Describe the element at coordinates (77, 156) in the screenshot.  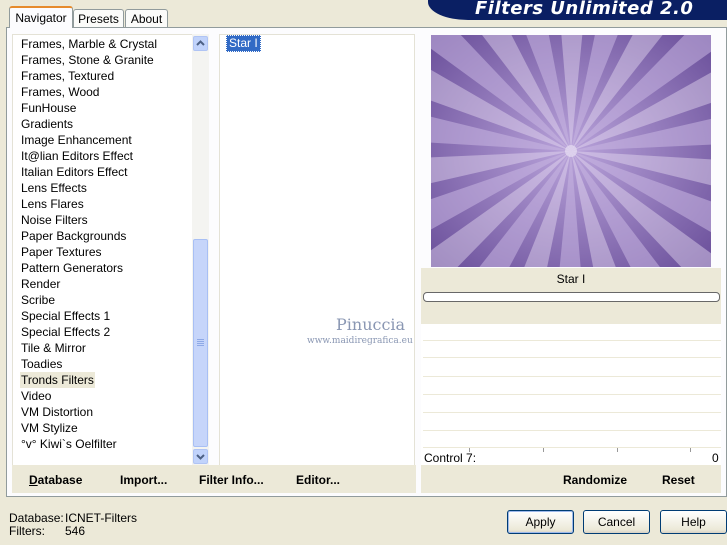
I see `category-item: It@lian Editors Effect` at that location.